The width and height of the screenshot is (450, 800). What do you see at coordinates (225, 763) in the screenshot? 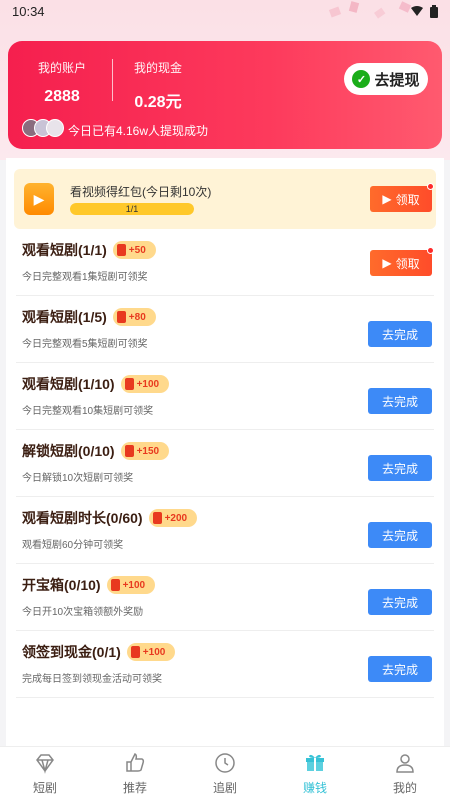
I see `clock-icon` at bounding box center [225, 763].